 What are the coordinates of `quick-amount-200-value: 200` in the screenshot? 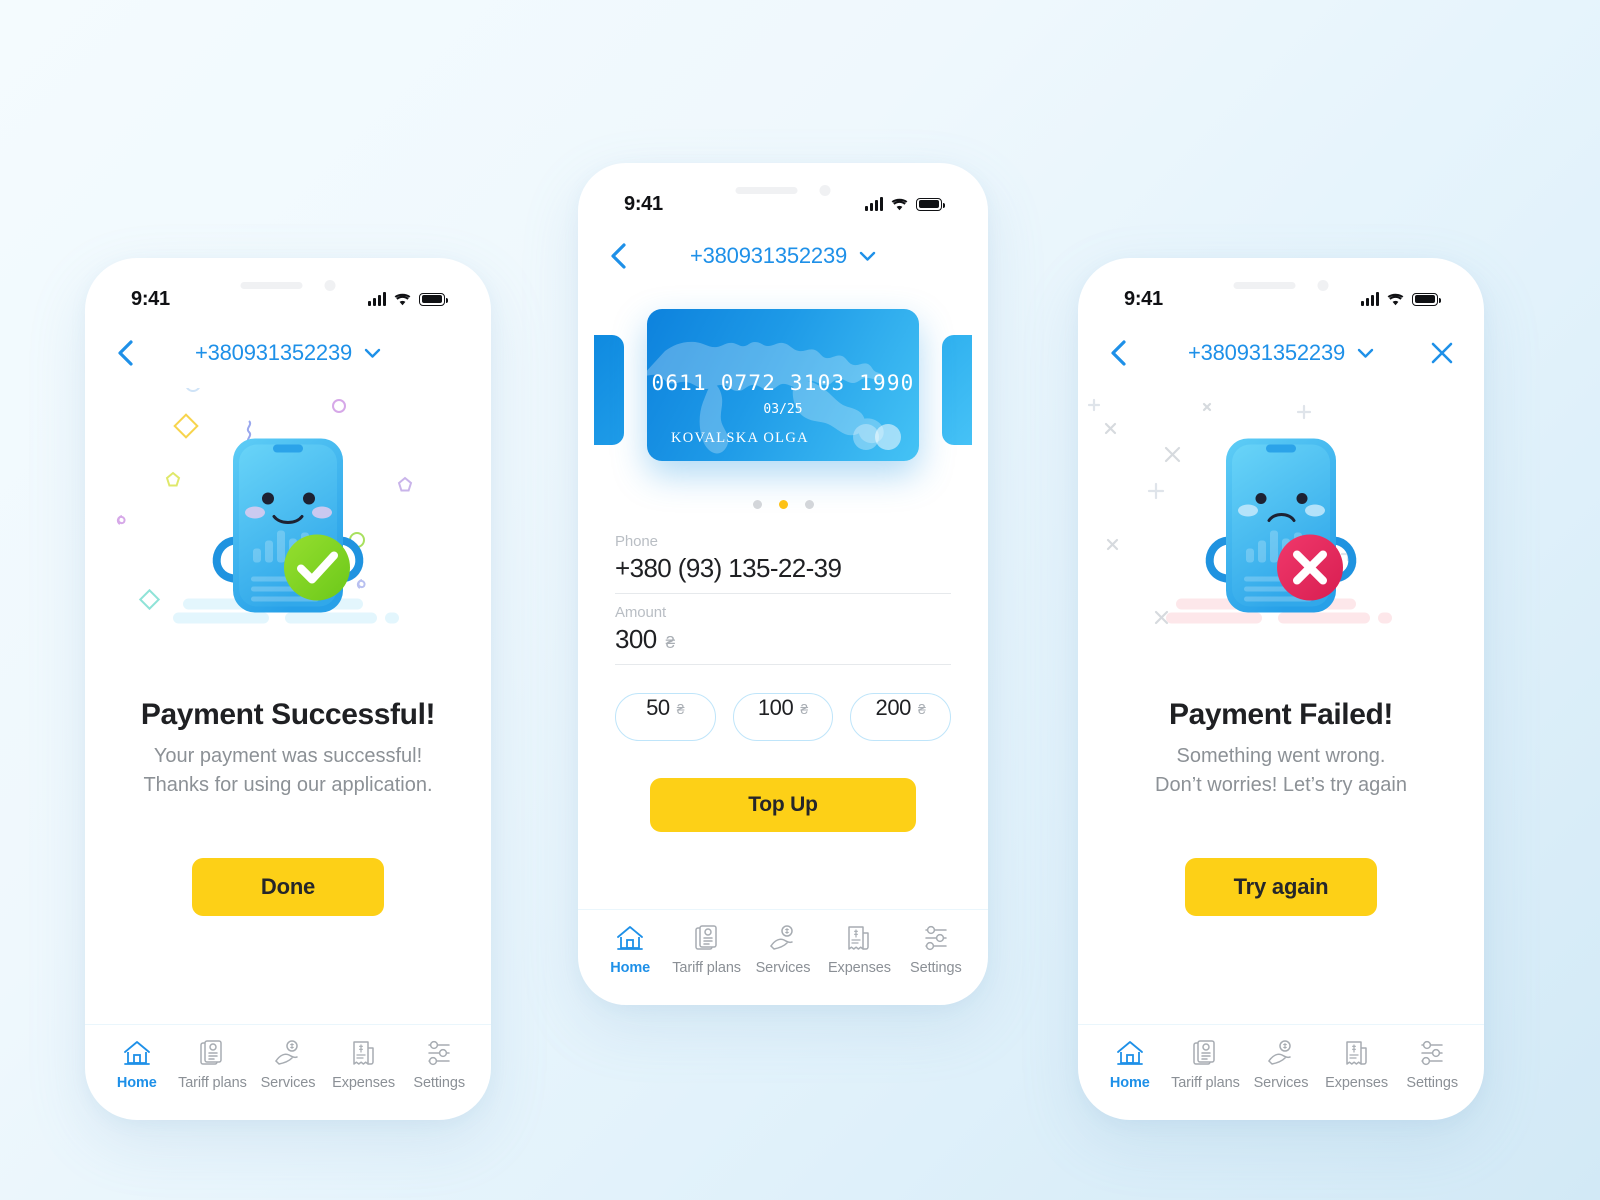 It's located at (893, 707).